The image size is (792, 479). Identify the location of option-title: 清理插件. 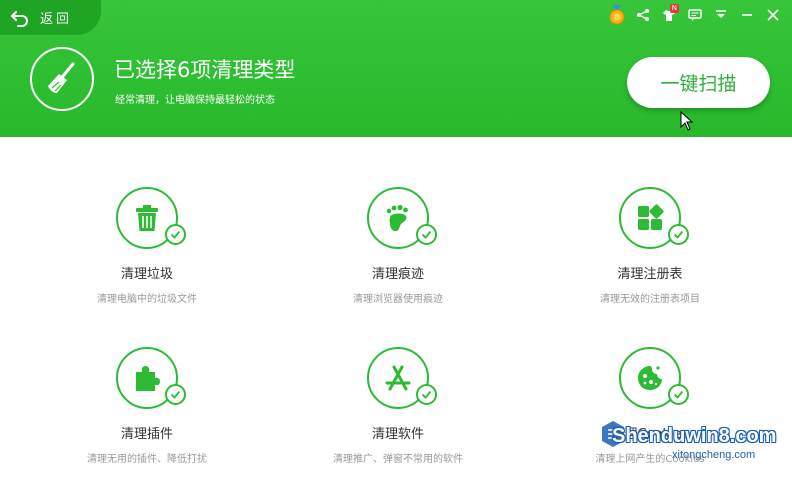
(146, 434).